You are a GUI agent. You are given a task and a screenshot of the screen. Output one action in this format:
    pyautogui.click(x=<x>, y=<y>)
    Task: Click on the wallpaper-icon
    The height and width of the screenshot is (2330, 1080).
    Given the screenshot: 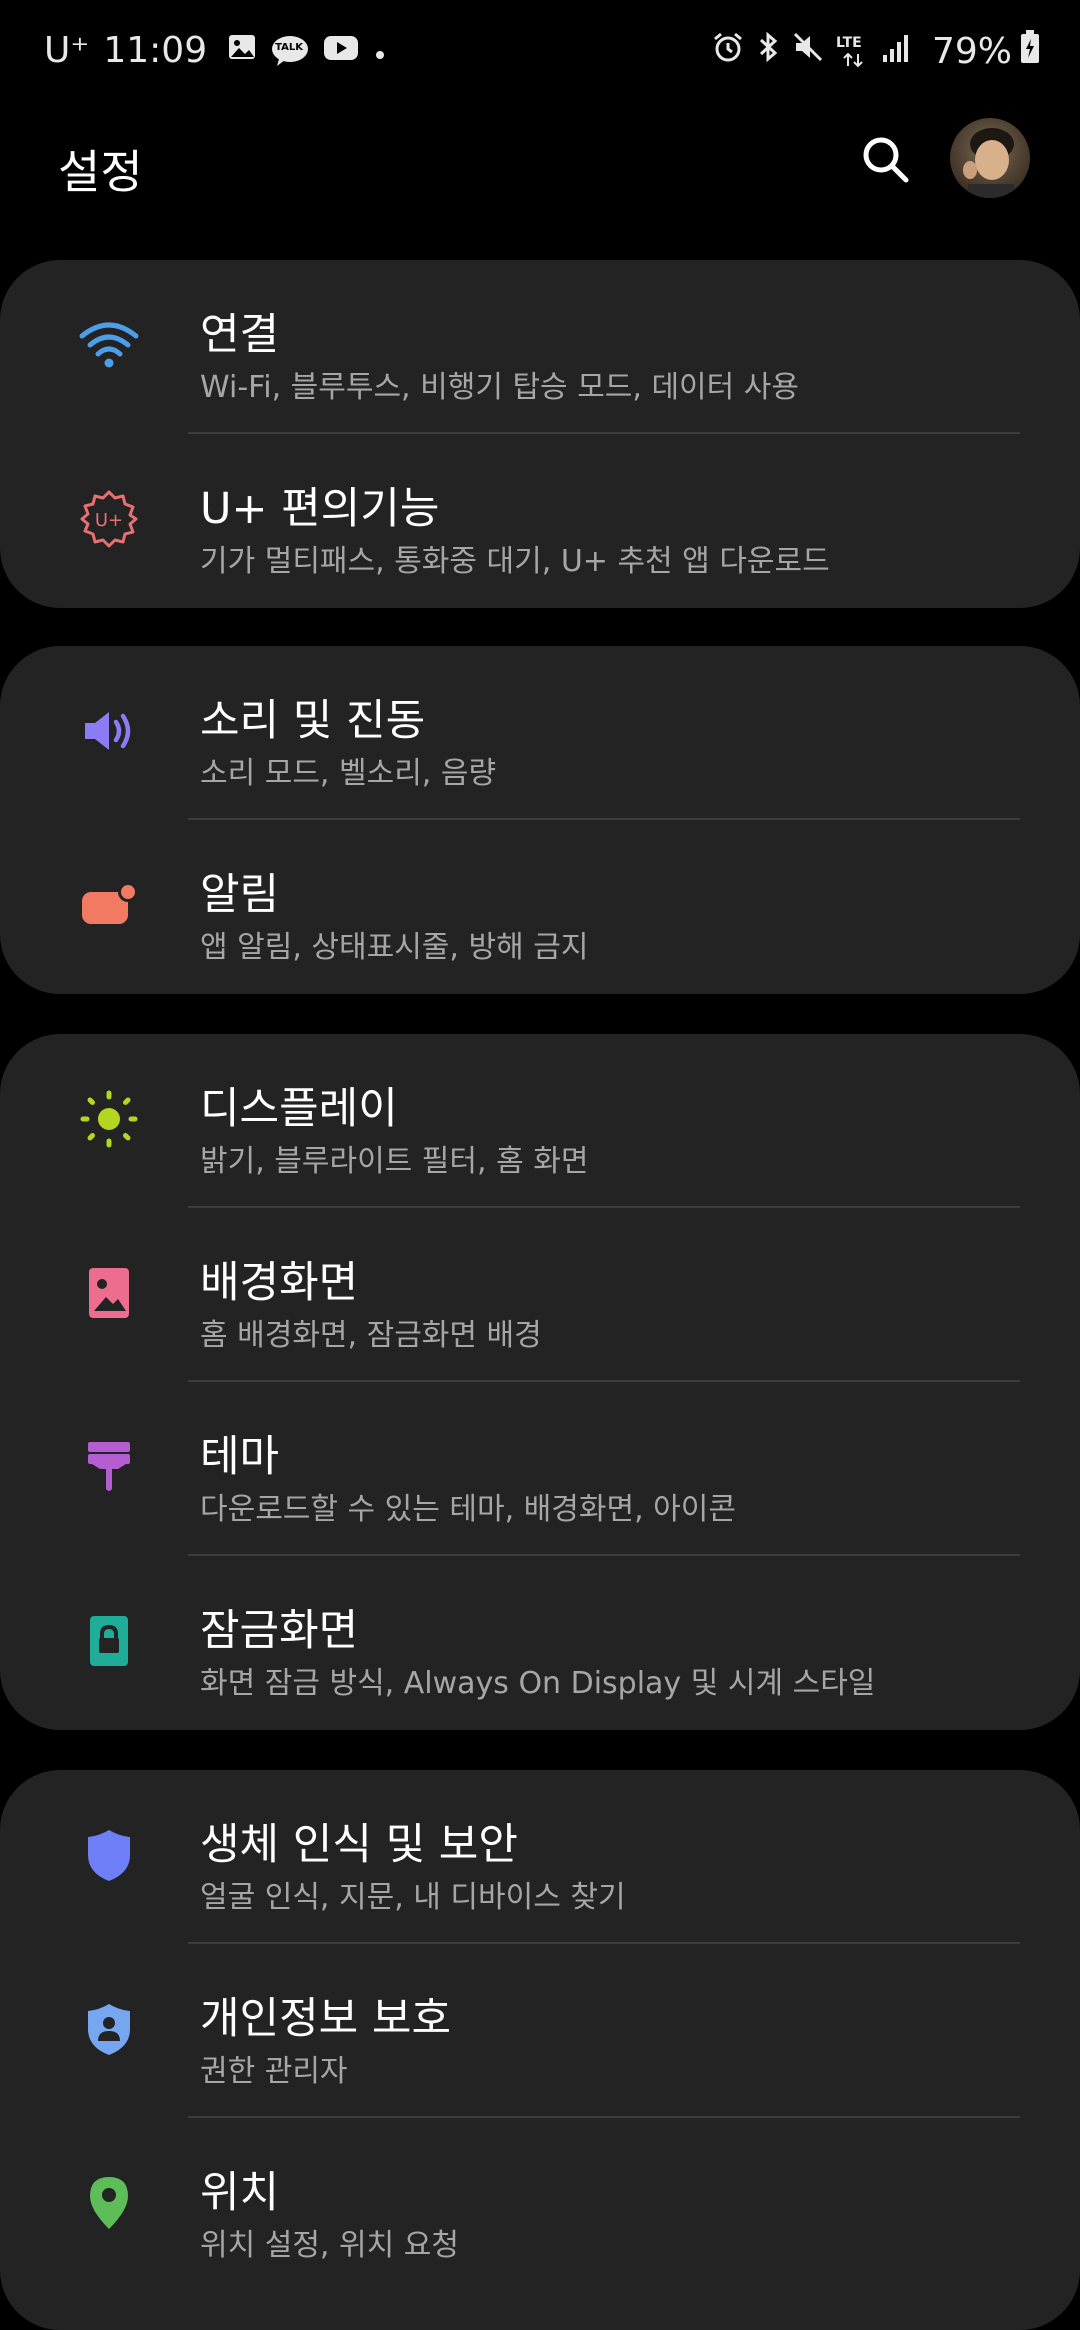 What is the action you would take?
    pyautogui.click(x=109, y=1293)
    